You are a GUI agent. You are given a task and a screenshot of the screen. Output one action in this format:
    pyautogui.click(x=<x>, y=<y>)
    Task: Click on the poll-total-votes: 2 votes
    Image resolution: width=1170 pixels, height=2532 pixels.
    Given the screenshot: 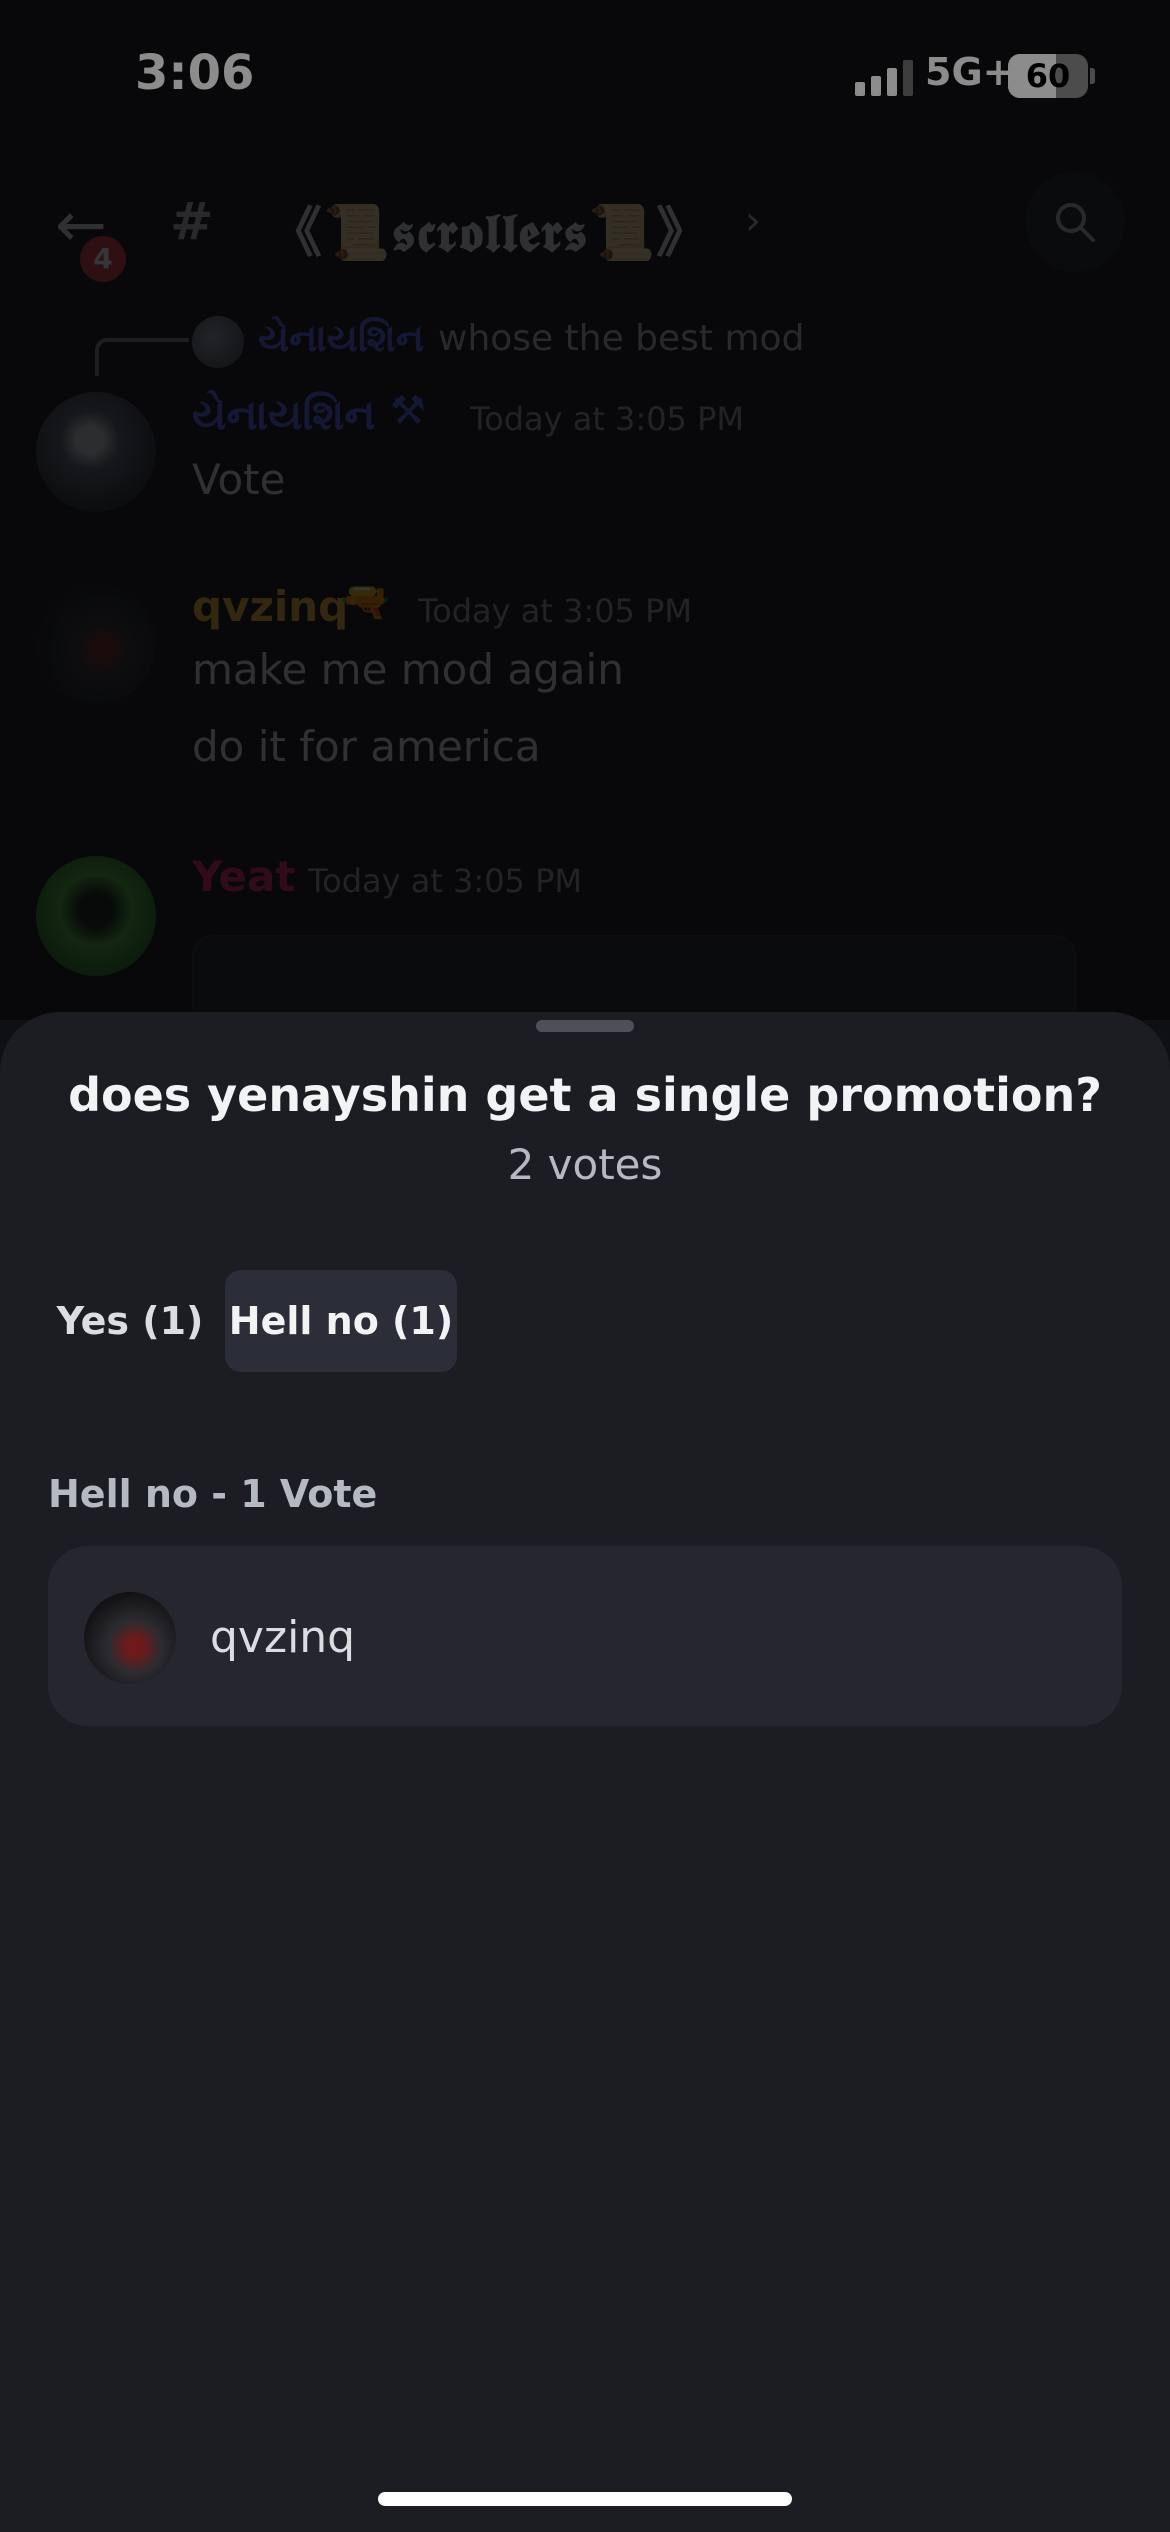 What is the action you would take?
    pyautogui.click(x=585, y=1164)
    